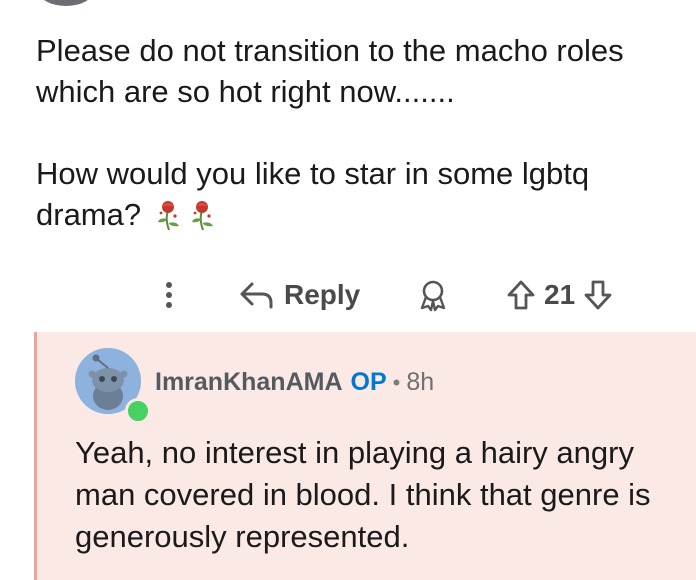  I want to click on vote-count: 21, so click(560, 294).